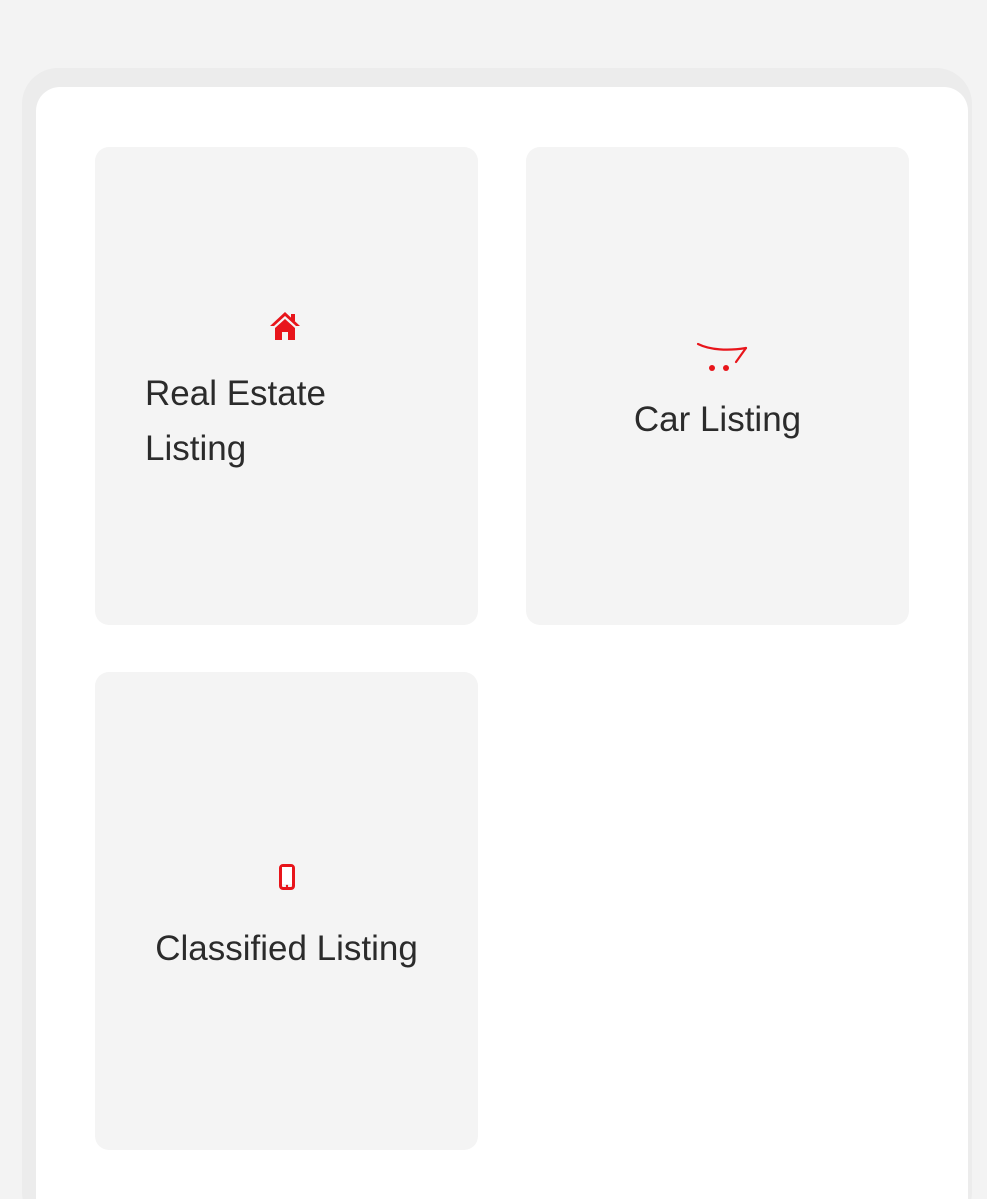  What do you see at coordinates (235, 421) in the screenshot?
I see `card-title: Real Estate Listing` at bounding box center [235, 421].